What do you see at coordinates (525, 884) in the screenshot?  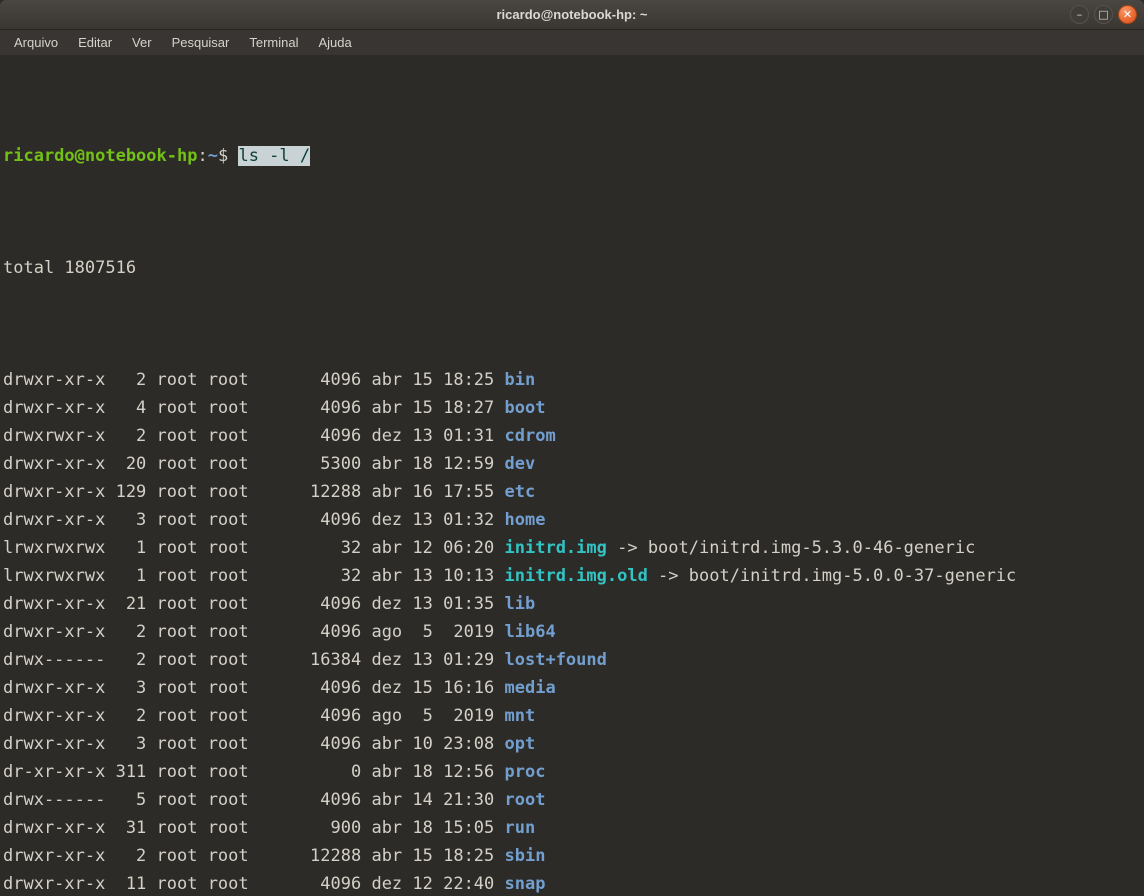 I see `file-name: snap` at bounding box center [525, 884].